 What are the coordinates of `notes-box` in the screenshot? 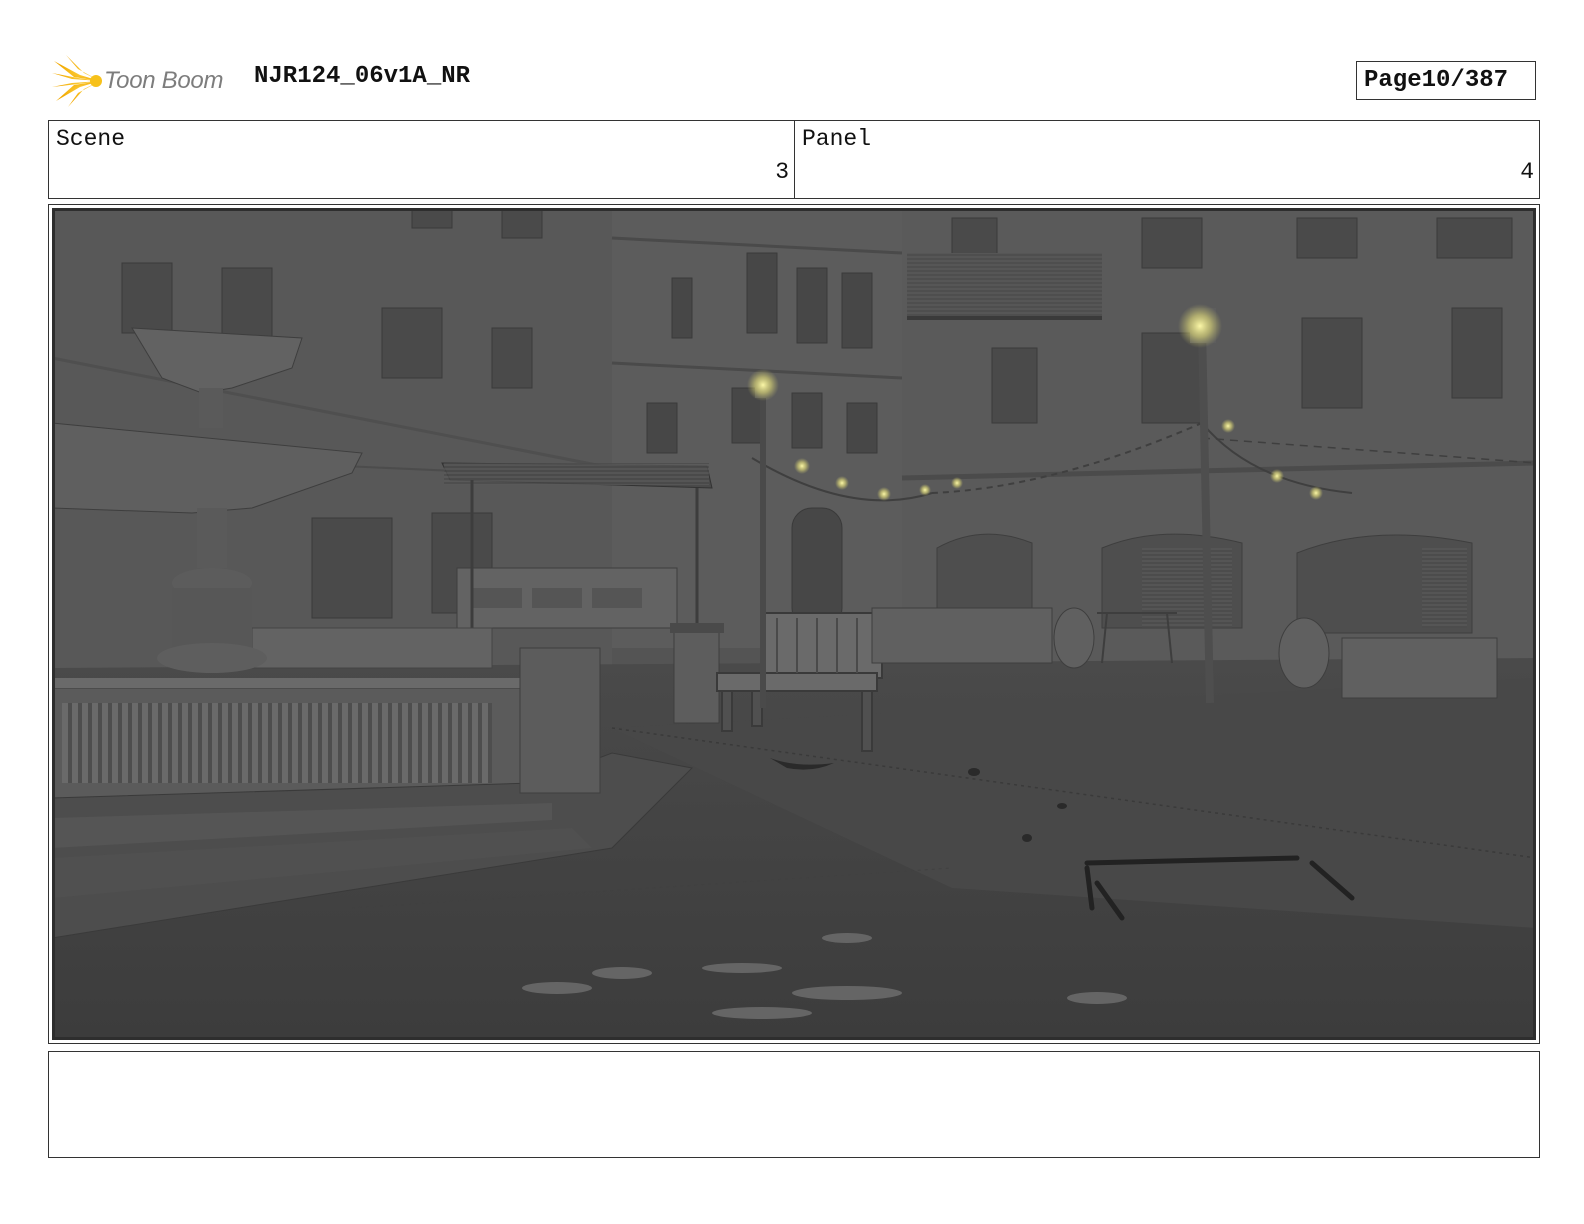 It's located at (794, 1104).